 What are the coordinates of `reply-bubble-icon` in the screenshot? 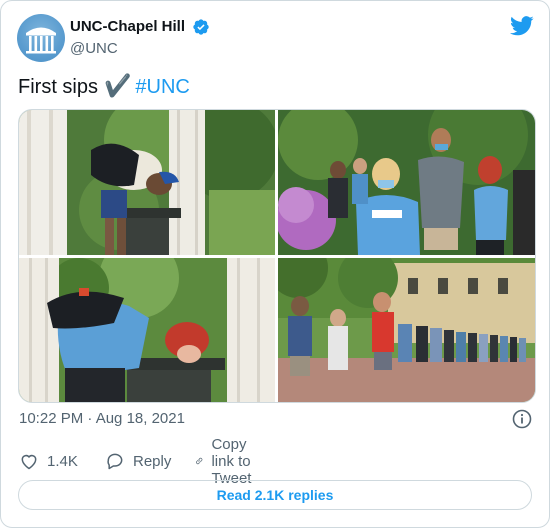 It's located at (115, 461).